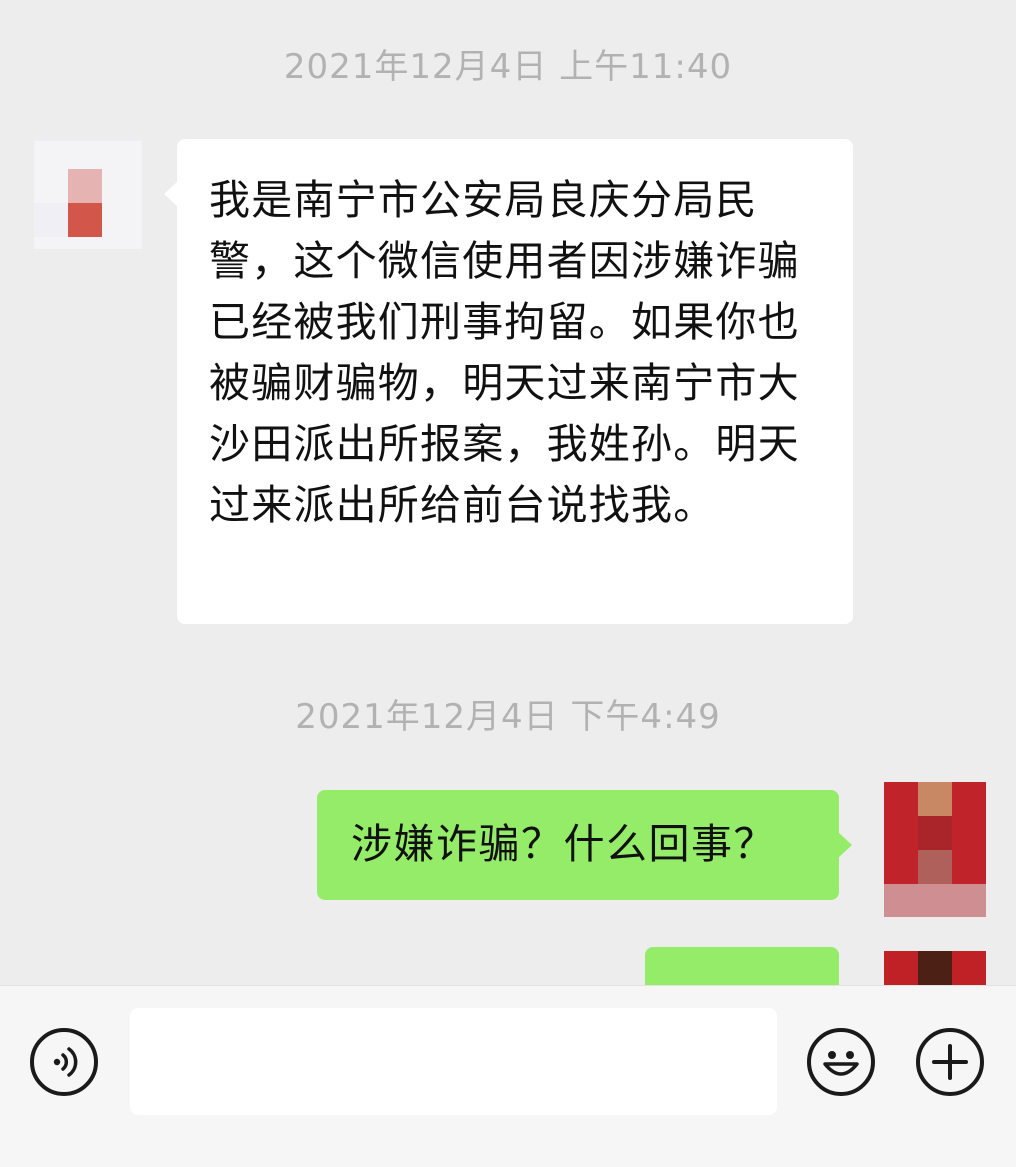 The width and height of the screenshot is (1016, 1167). What do you see at coordinates (508, 717) in the screenshot?
I see `message-timestamp: 2021年12月4日 下午4:49` at bounding box center [508, 717].